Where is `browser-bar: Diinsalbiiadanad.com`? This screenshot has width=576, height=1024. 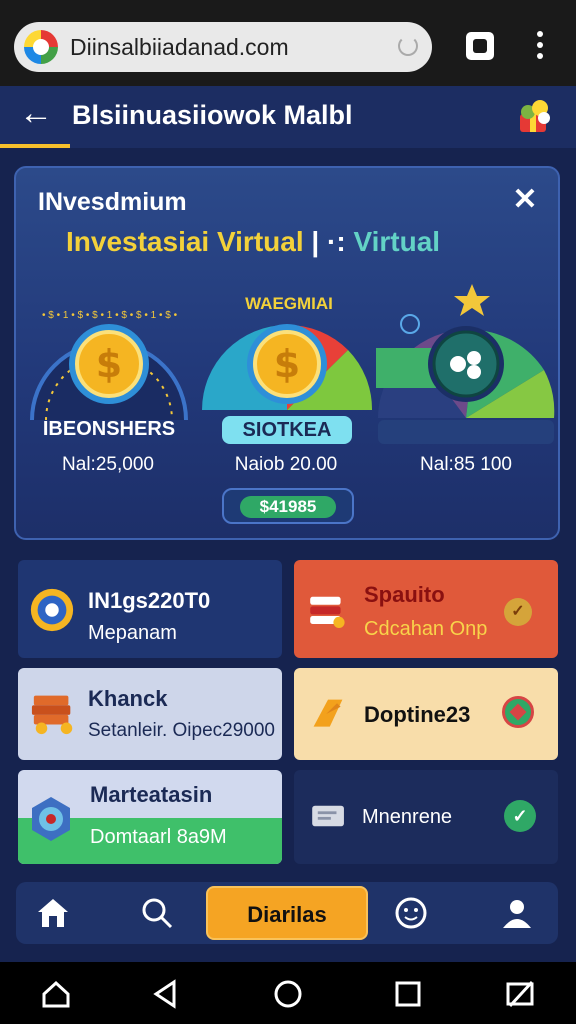 browser-bar: Diinsalbiiadanad.com is located at coordinates (288, 43).